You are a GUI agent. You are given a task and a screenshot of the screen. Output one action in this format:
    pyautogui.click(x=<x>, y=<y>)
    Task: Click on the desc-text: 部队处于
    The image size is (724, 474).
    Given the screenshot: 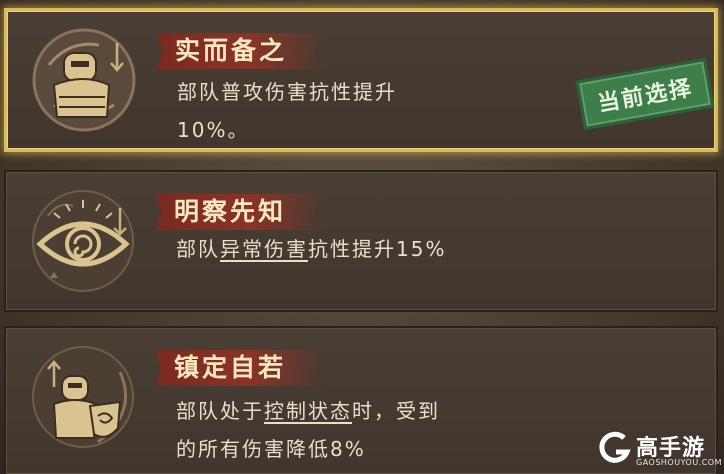 What is the action you would take?
    pyautogui.click(x=220, y=411)
    